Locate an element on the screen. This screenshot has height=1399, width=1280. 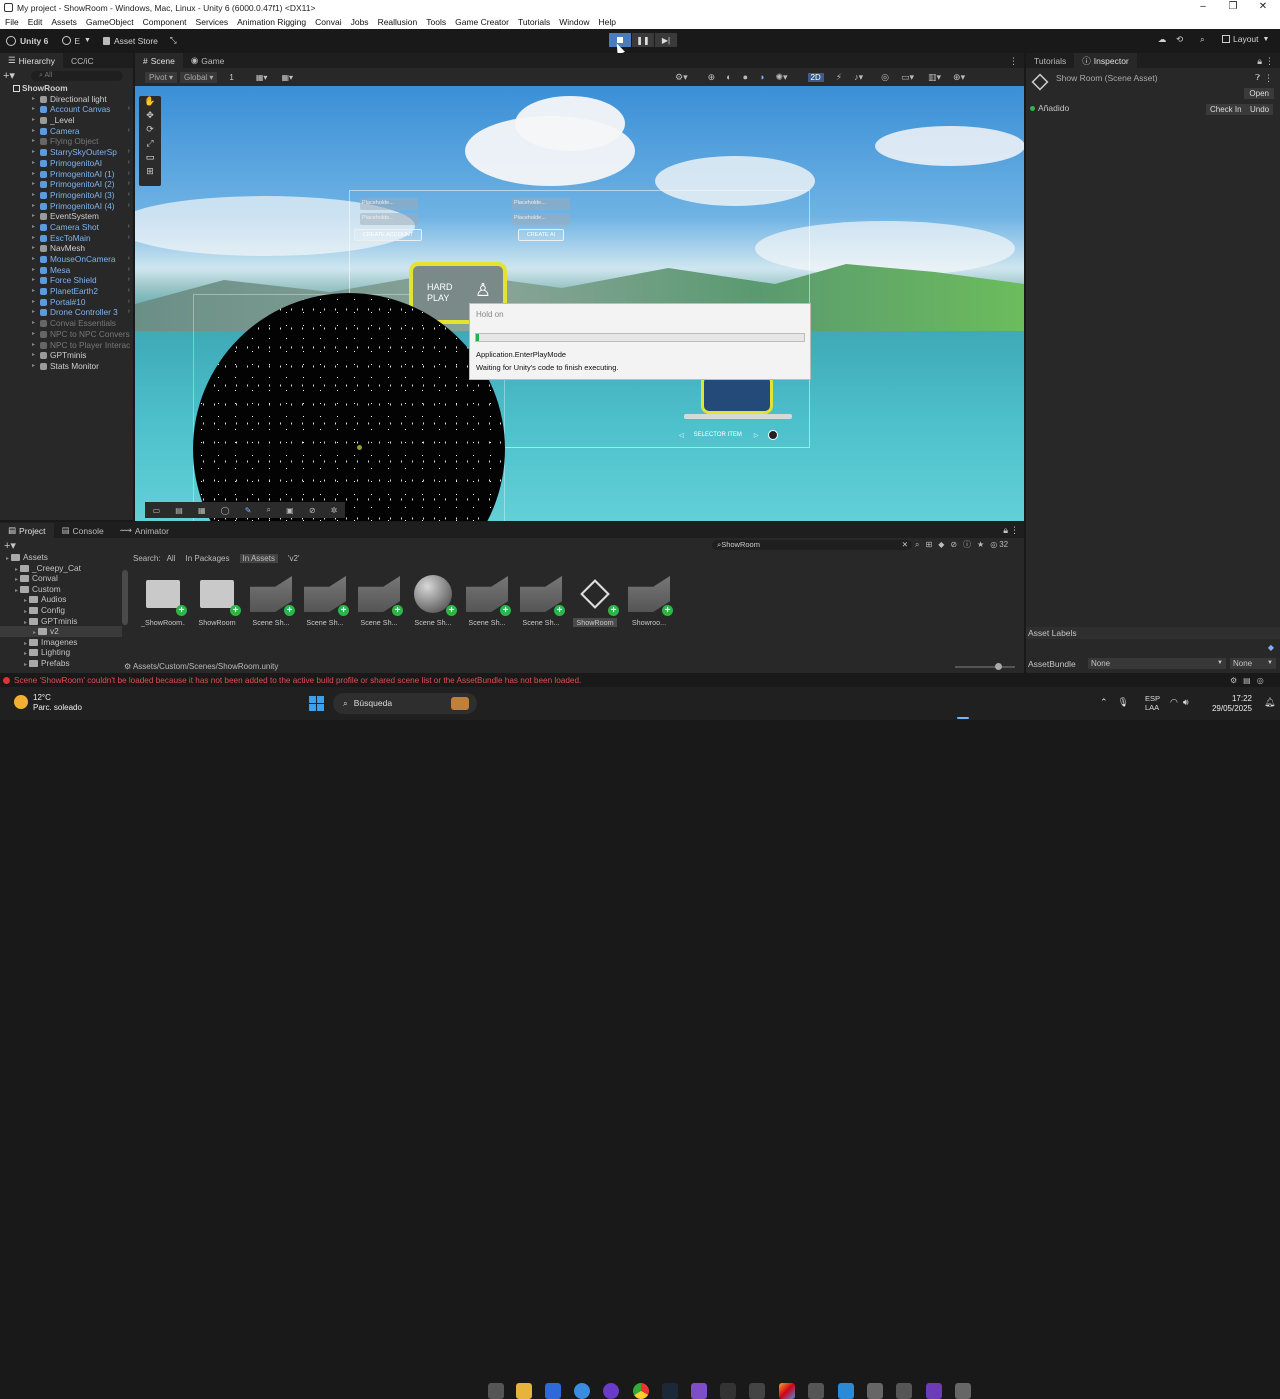
arrow-left-icon: ◁ is located at coordinates (681, 435).